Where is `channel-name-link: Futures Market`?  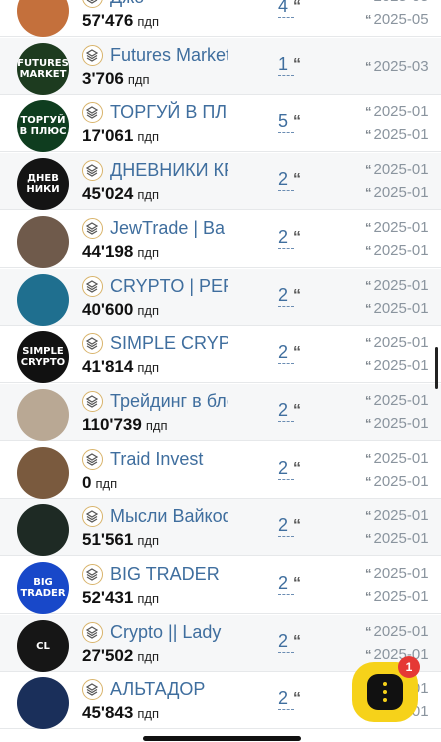
channel-name-link: Futures Market is located at coordinates (169, 55).